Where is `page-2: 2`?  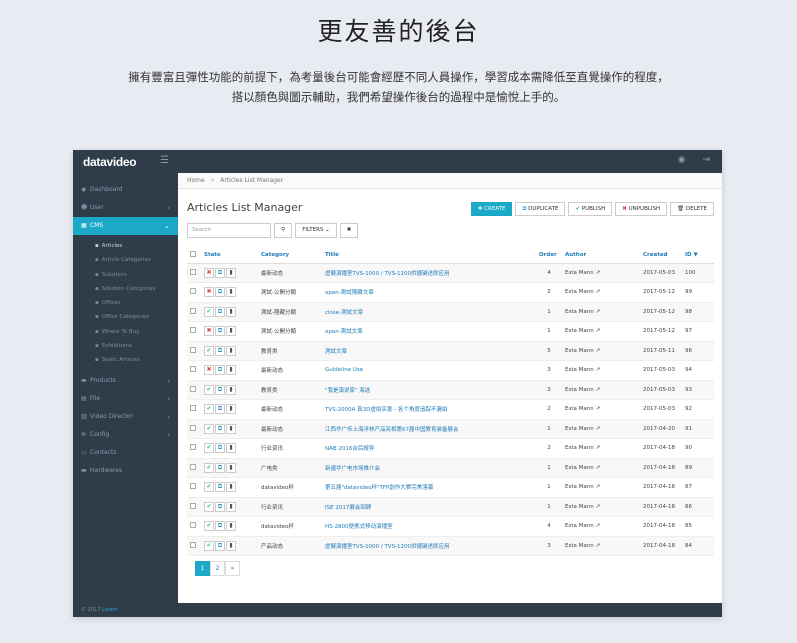 page-2: 2 is located at coordinates (217, 568).